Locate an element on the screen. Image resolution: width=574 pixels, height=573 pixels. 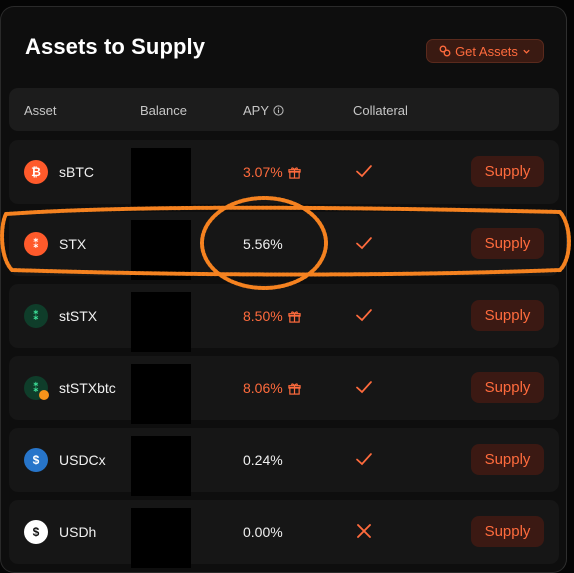
apy-value: 0.24% is located at coordinates (263, 460).